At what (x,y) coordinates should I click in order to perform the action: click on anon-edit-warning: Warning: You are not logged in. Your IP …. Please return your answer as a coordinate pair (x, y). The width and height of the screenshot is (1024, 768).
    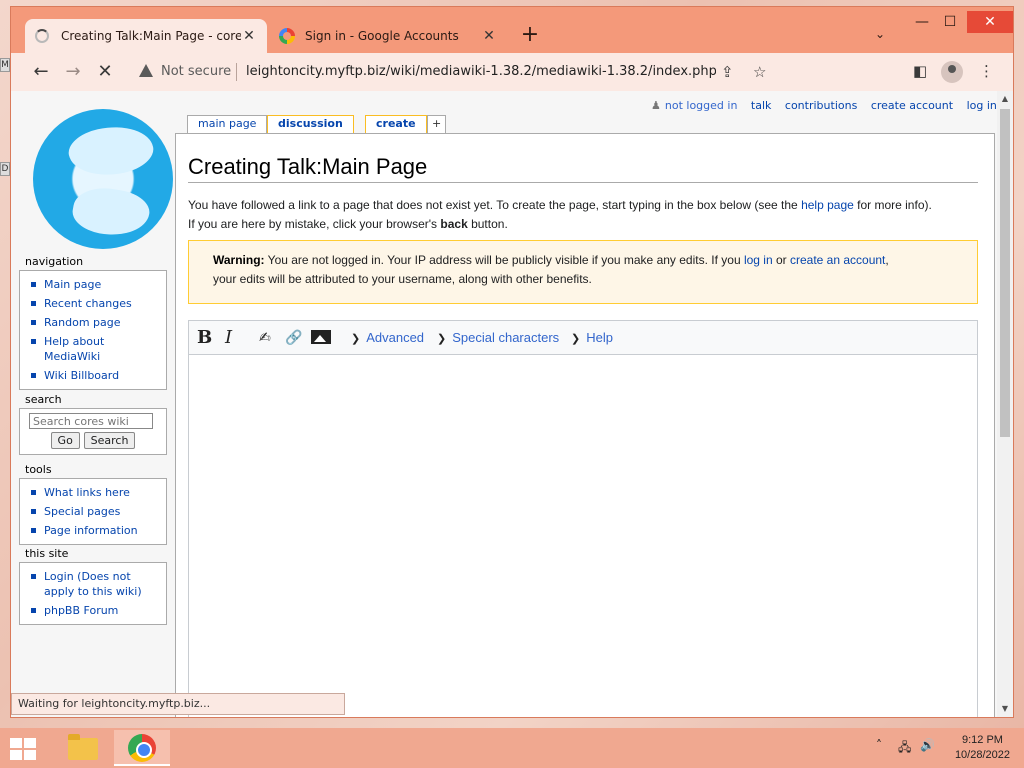
    Looking at the image, I should click on (583, 272).